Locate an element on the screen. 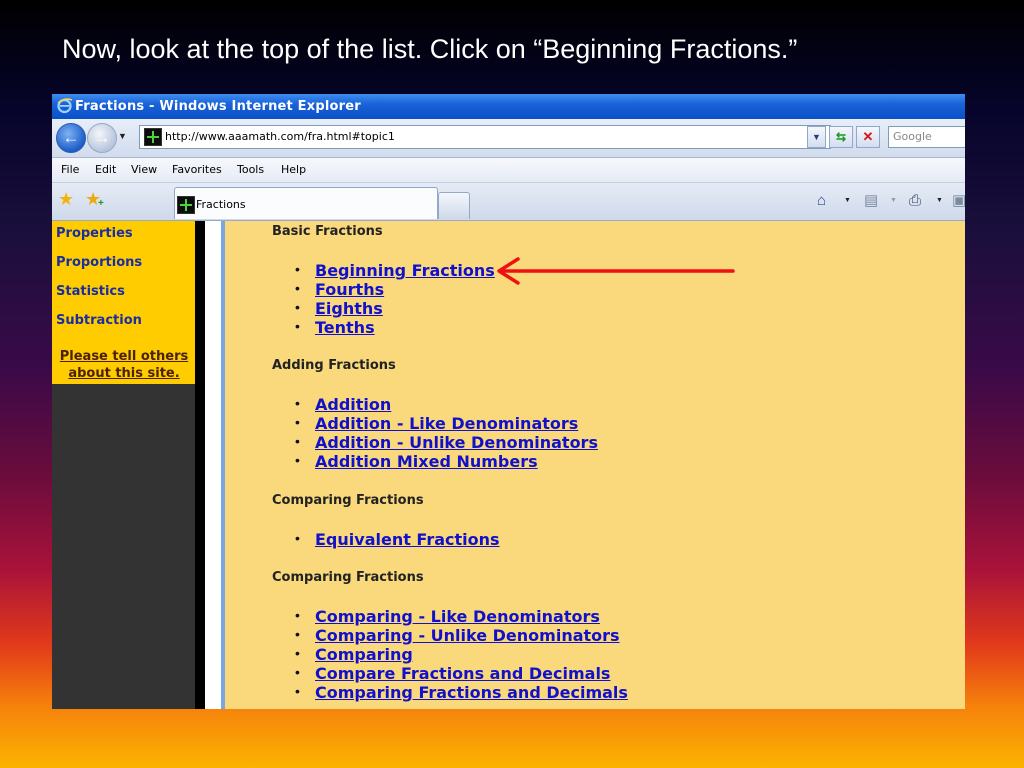 The width and height of the screenshot is (1024, 768). section-heading-comparing: Comparing Fractions is located at coordinates (348, 500).